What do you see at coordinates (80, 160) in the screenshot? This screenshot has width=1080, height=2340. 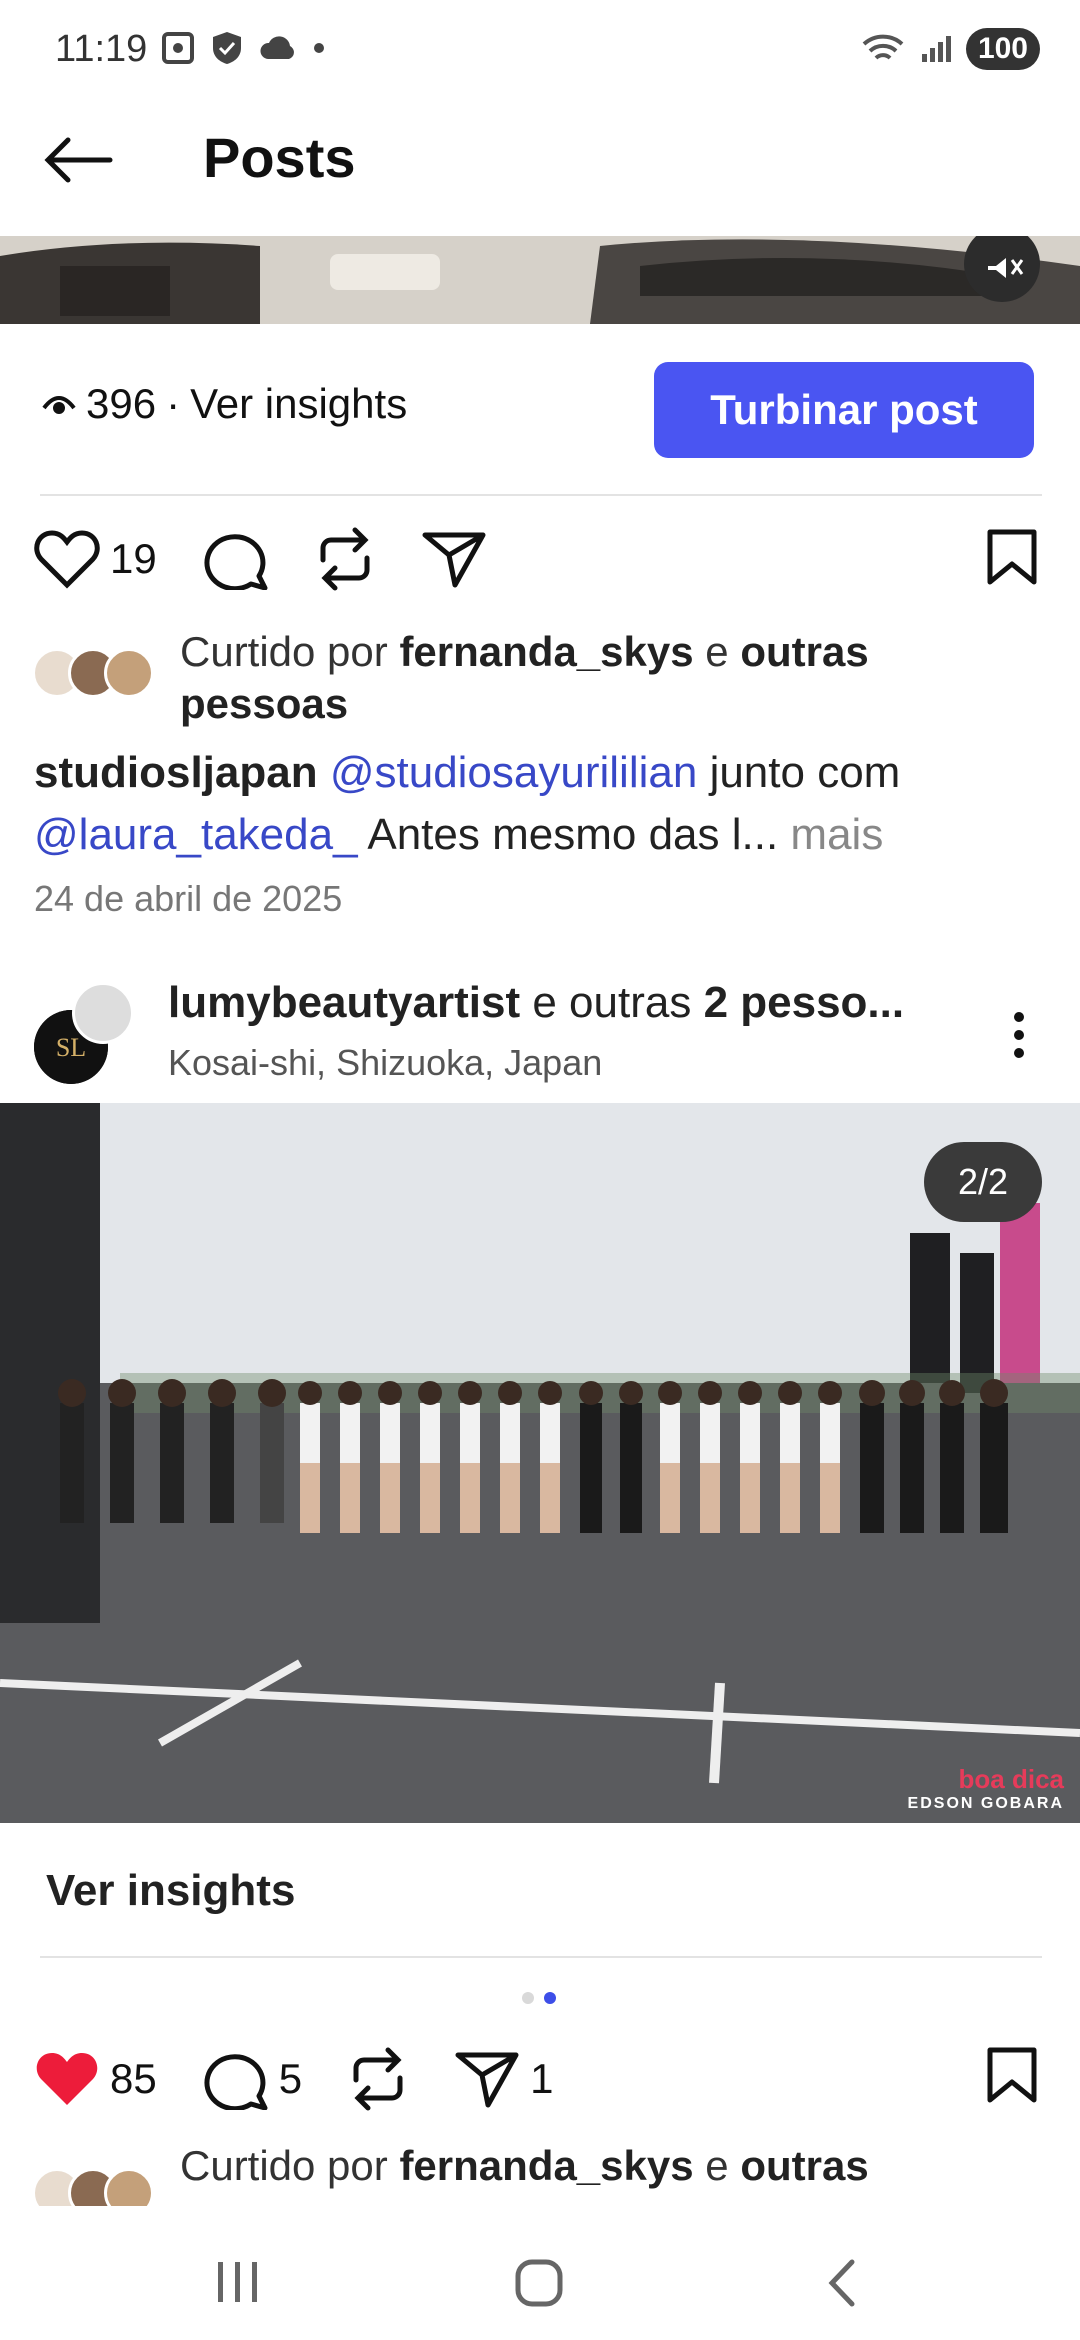 I see `back-arrow-icon` at bounding box center [80, 160].